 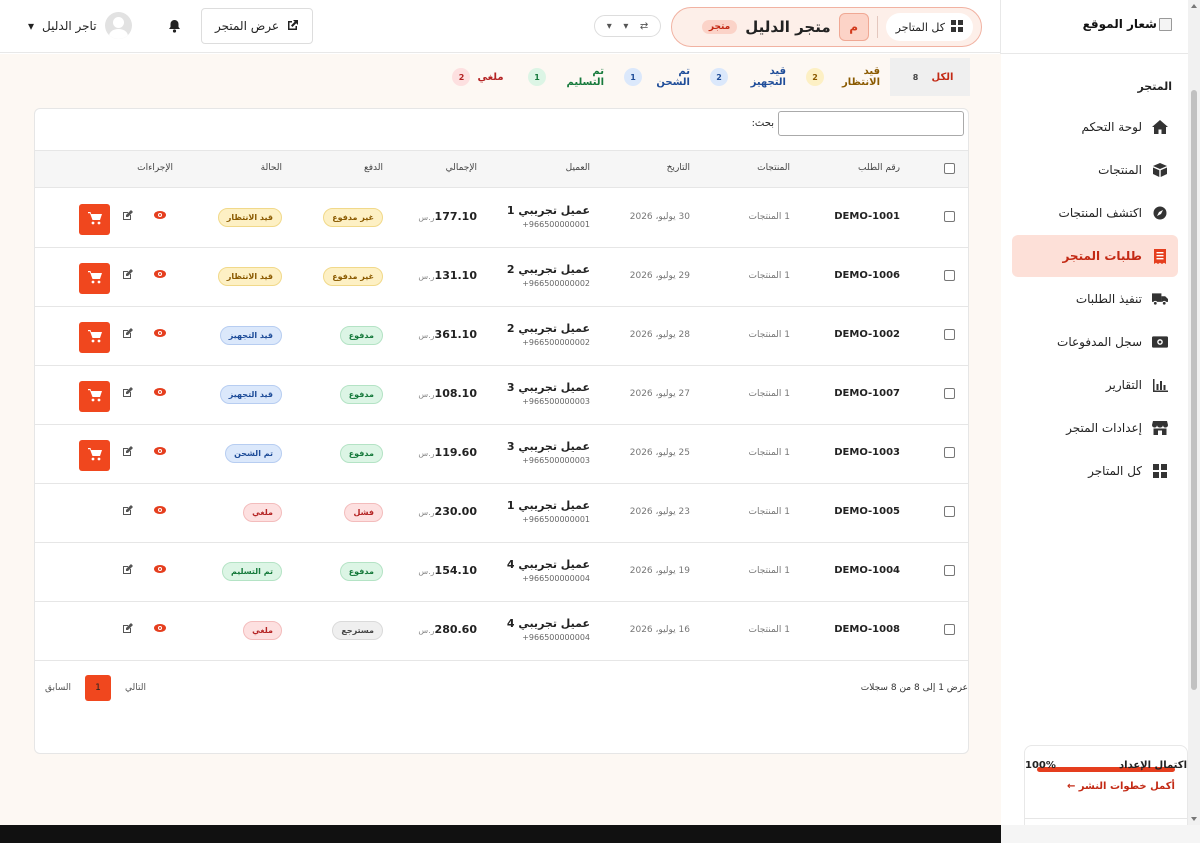 I want to click on sidebar-item-4: تنفيذ الطلبات, so click(x=1095, y=299).